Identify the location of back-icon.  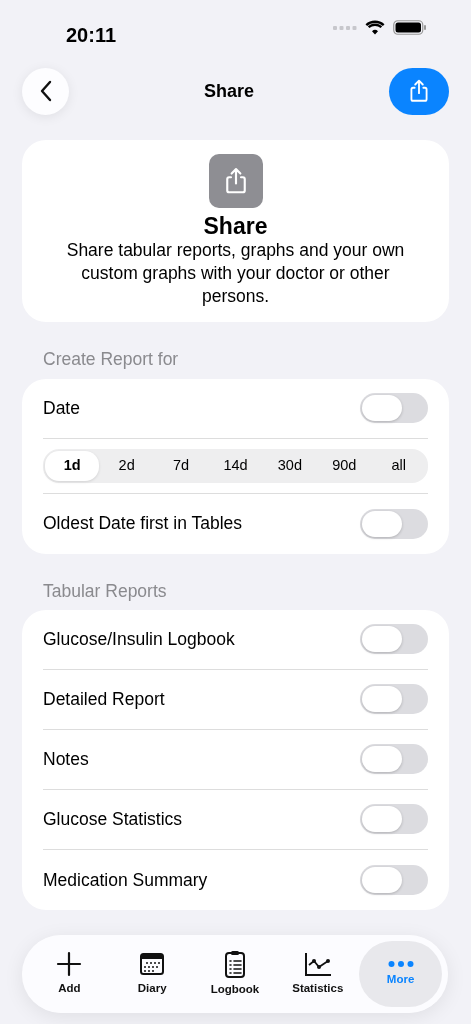
(45, 91).